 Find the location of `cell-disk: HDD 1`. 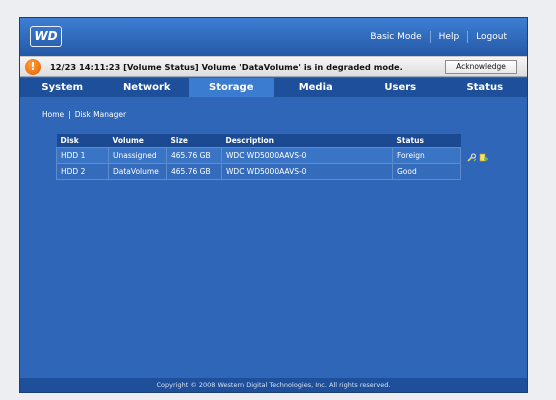

cell-disk: HDD 1 is located at coordinates (82, 155).